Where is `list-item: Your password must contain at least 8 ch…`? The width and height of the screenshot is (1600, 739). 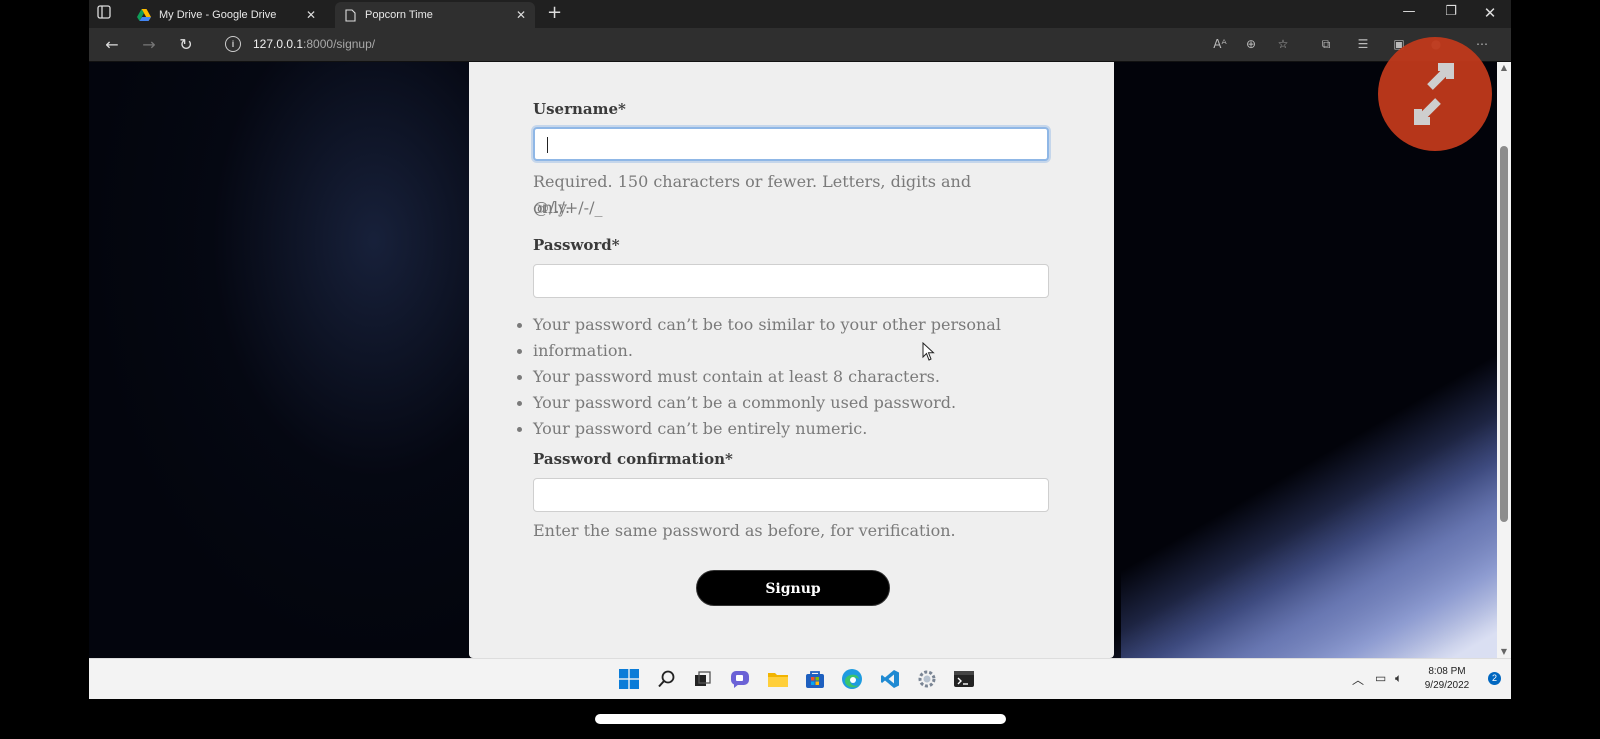
list-item: Your password must contain at least 8 ch… is located at coordinates (785, 377).